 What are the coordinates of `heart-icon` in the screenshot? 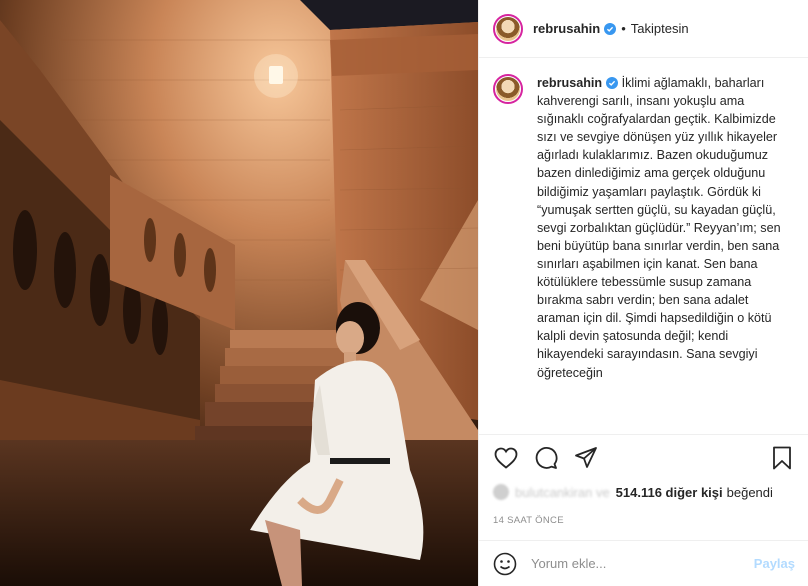 It's located at (506, 458).